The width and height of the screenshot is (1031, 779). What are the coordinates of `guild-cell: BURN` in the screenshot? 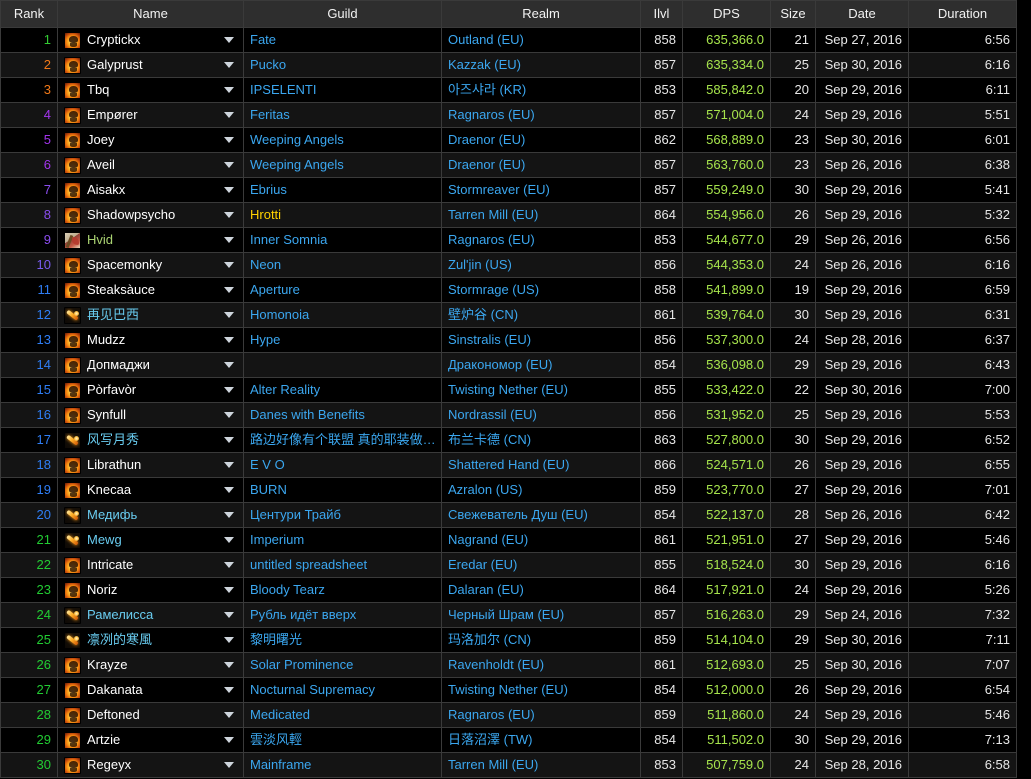 It's located at (342, 490).